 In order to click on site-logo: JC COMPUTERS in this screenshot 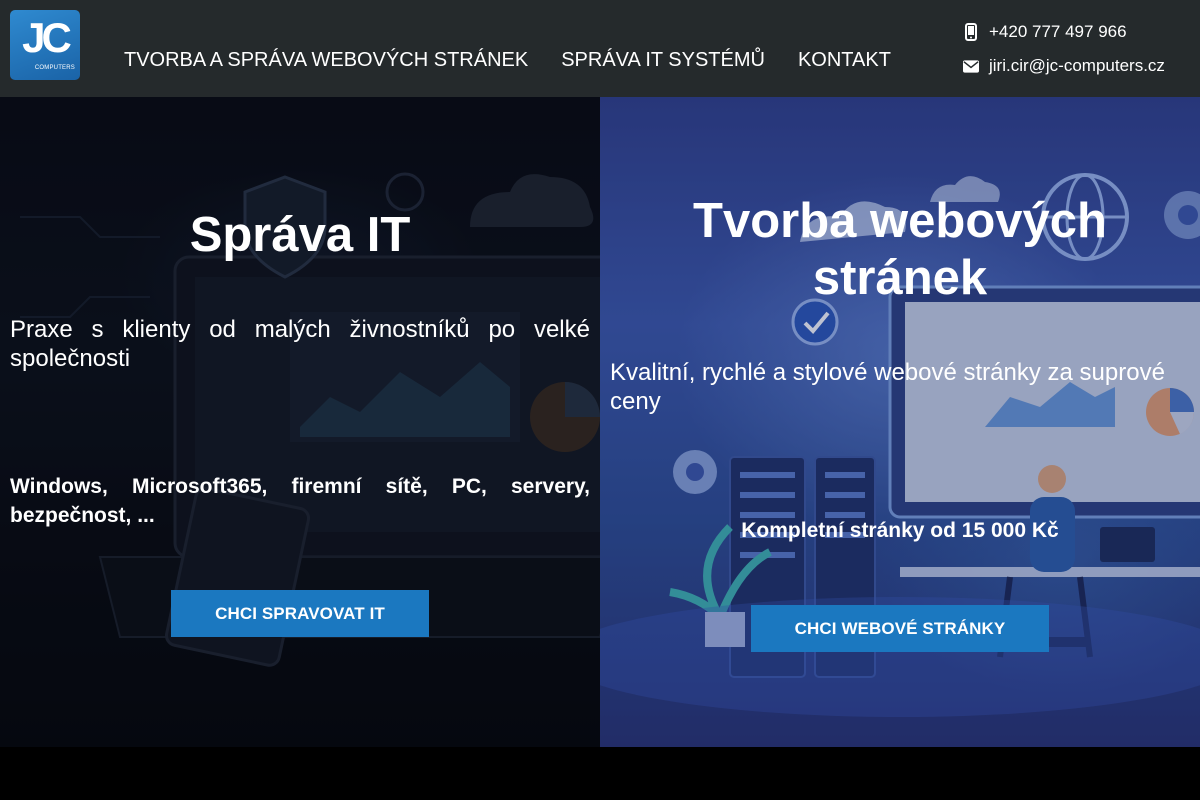, I will do `click(45, 45)`.